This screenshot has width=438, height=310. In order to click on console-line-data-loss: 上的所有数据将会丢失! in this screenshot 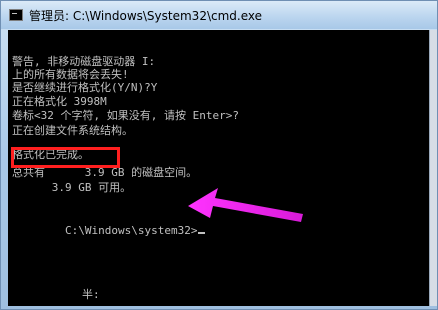, I will do `click(70, 74)`.